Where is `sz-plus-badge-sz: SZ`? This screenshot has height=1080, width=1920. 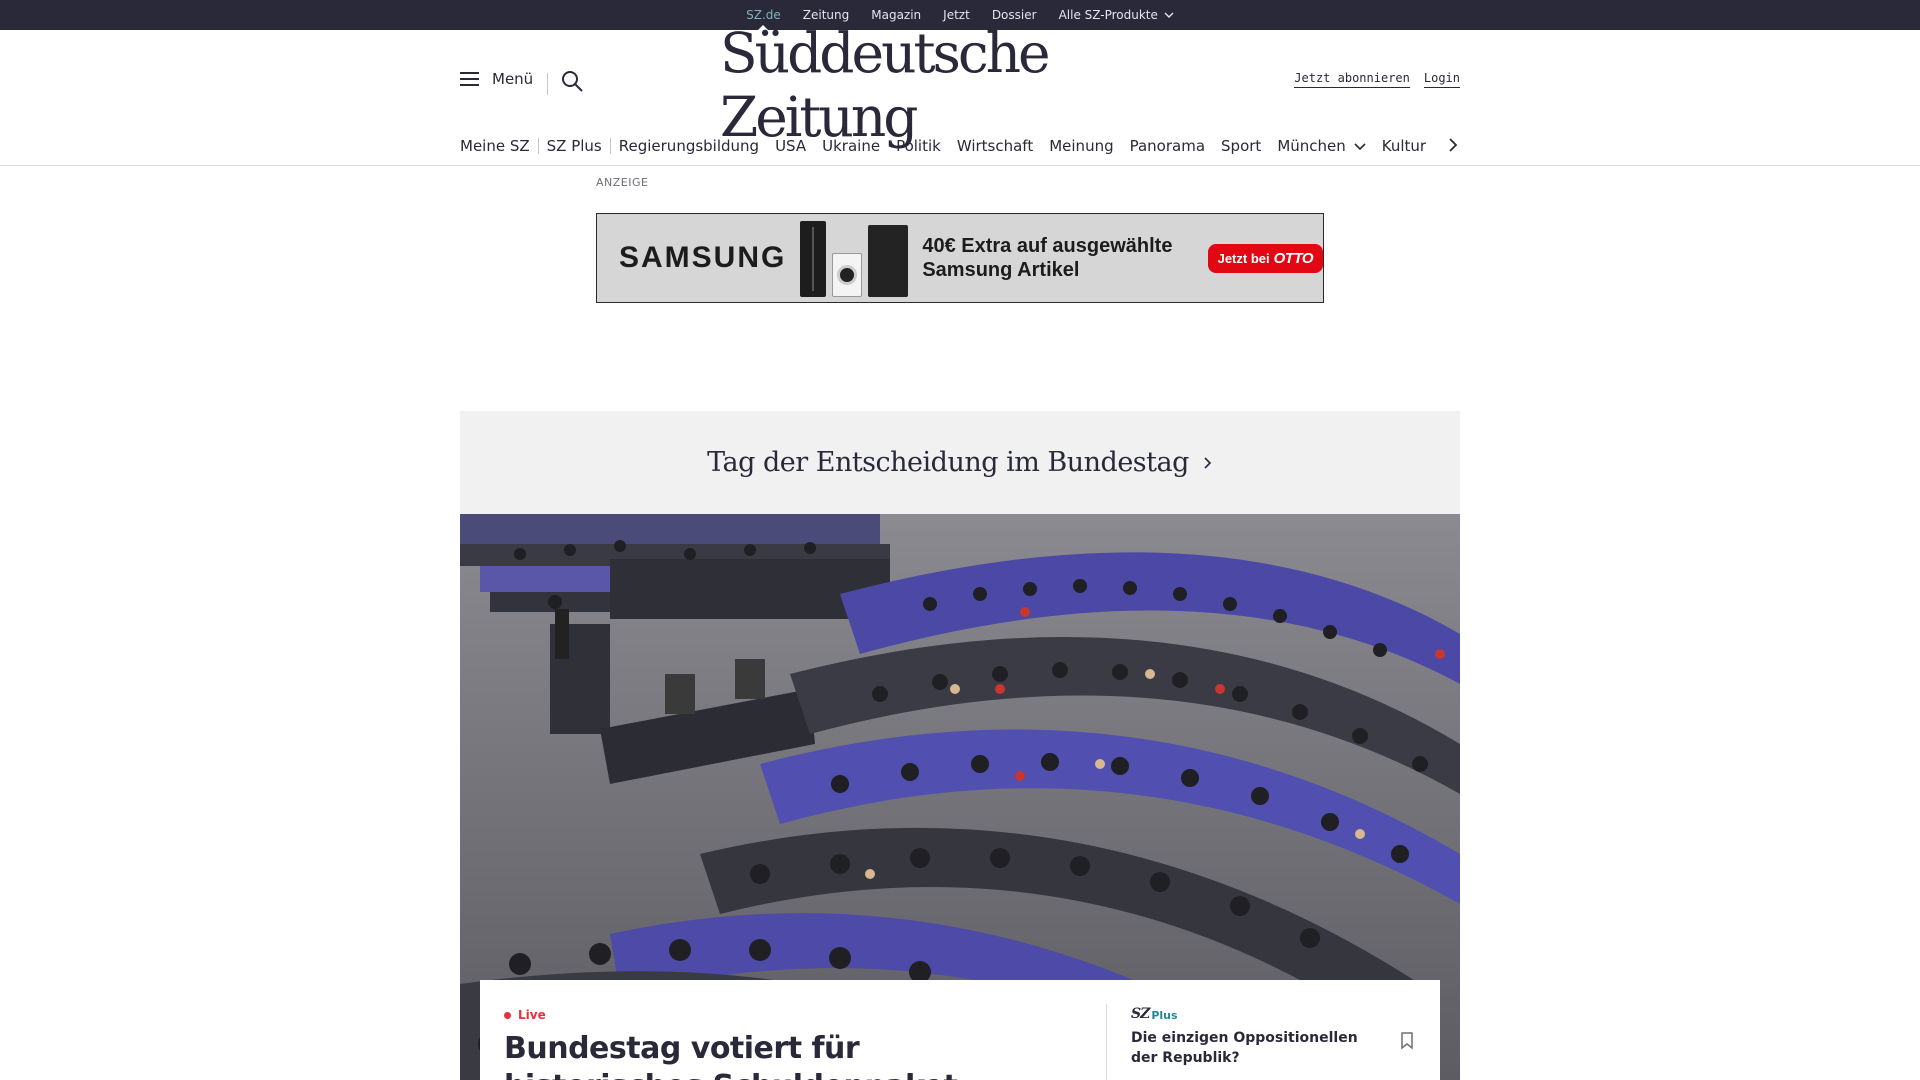
sz-plus-badge-sz: SZ is located at coordinates (1140, 1014).